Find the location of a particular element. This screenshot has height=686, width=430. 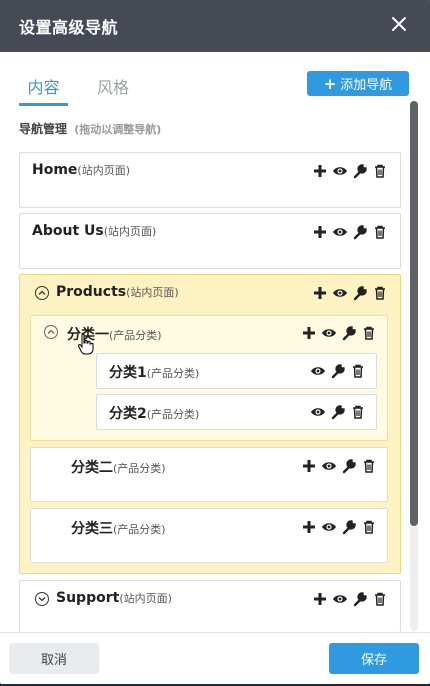

hand-cursor-icon is located at coordinates (85, 344).